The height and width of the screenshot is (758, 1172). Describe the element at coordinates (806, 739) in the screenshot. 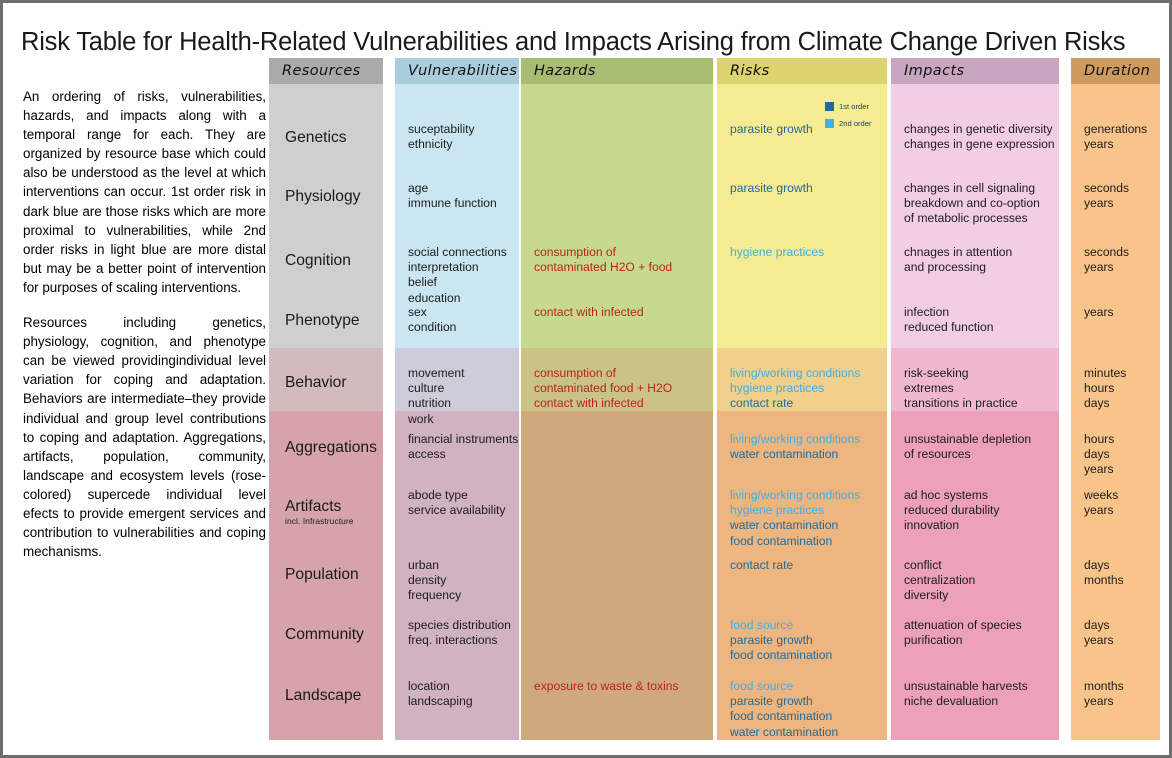

I see `risk-item-second-order: temperature` at that location.